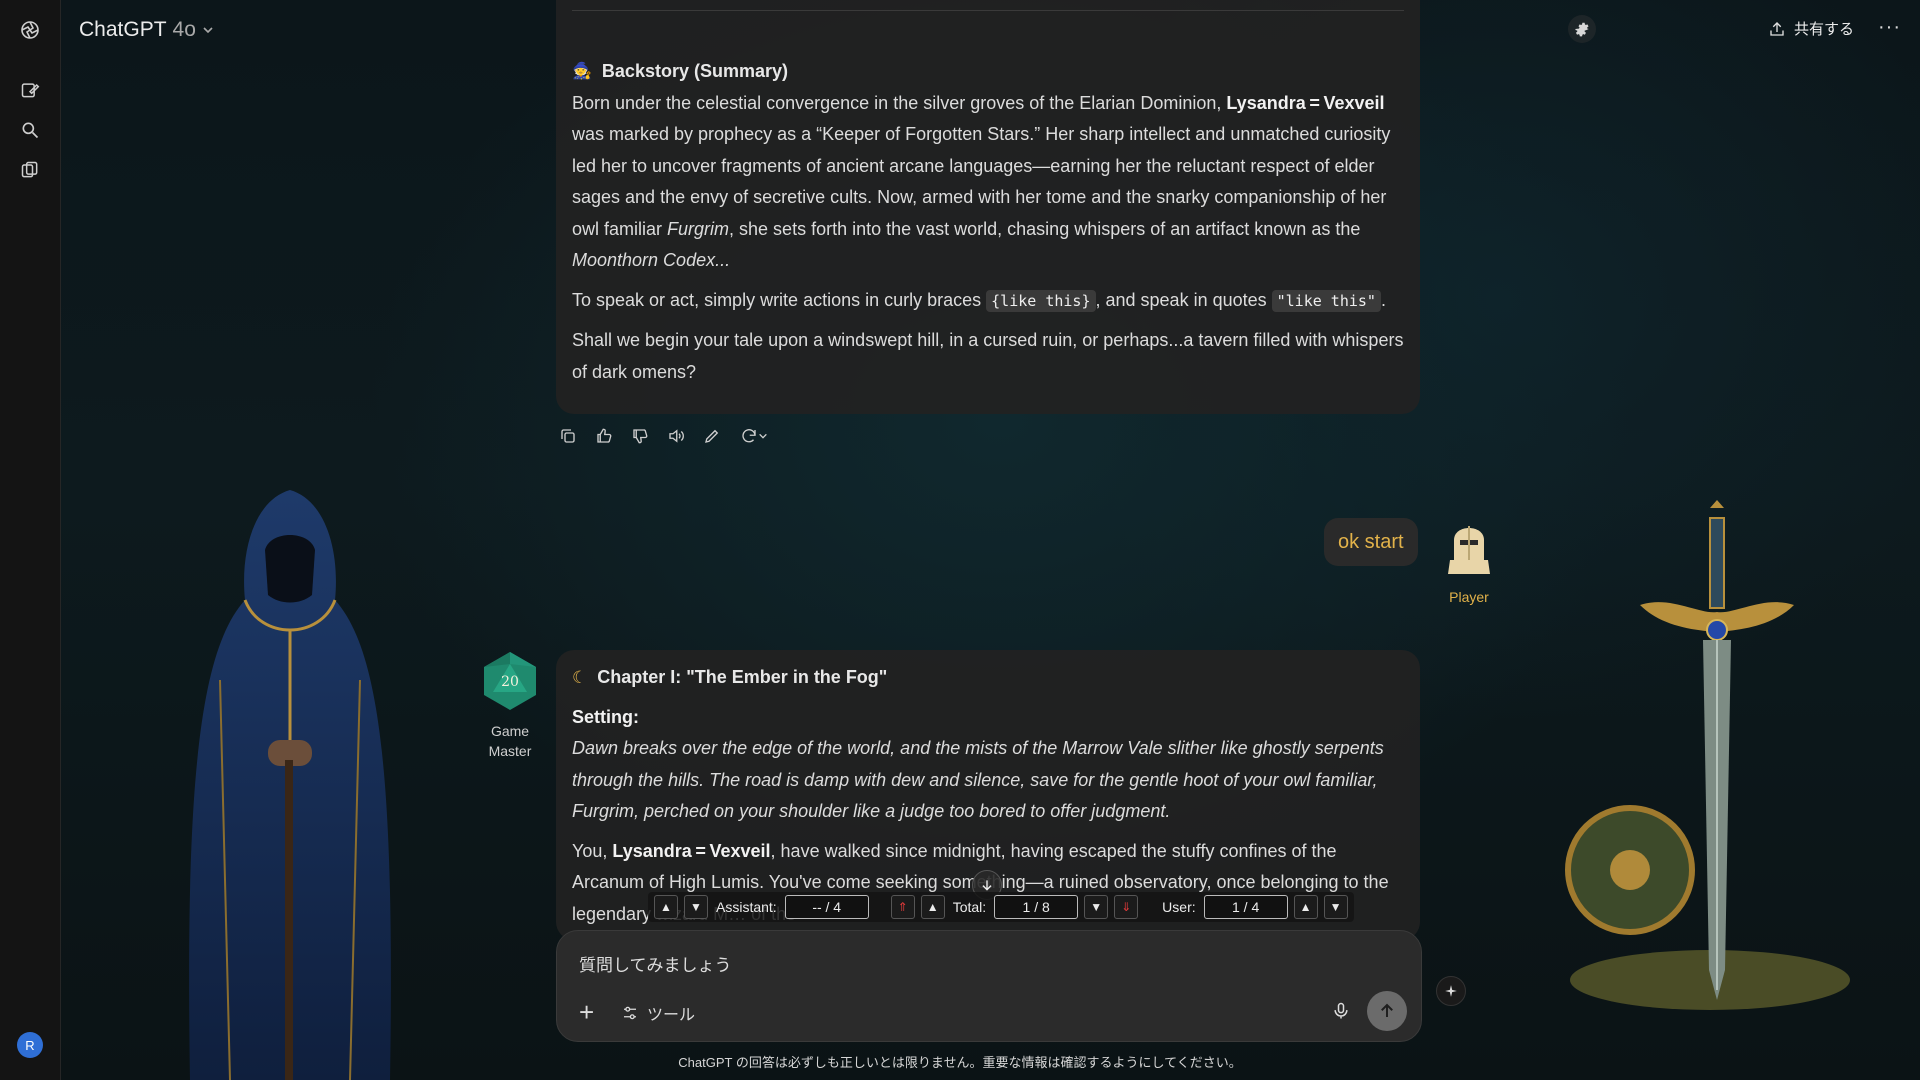 This screenshot has height=1080, width=1920. I want to click on share-label: 共有する, so click(1824, 29).